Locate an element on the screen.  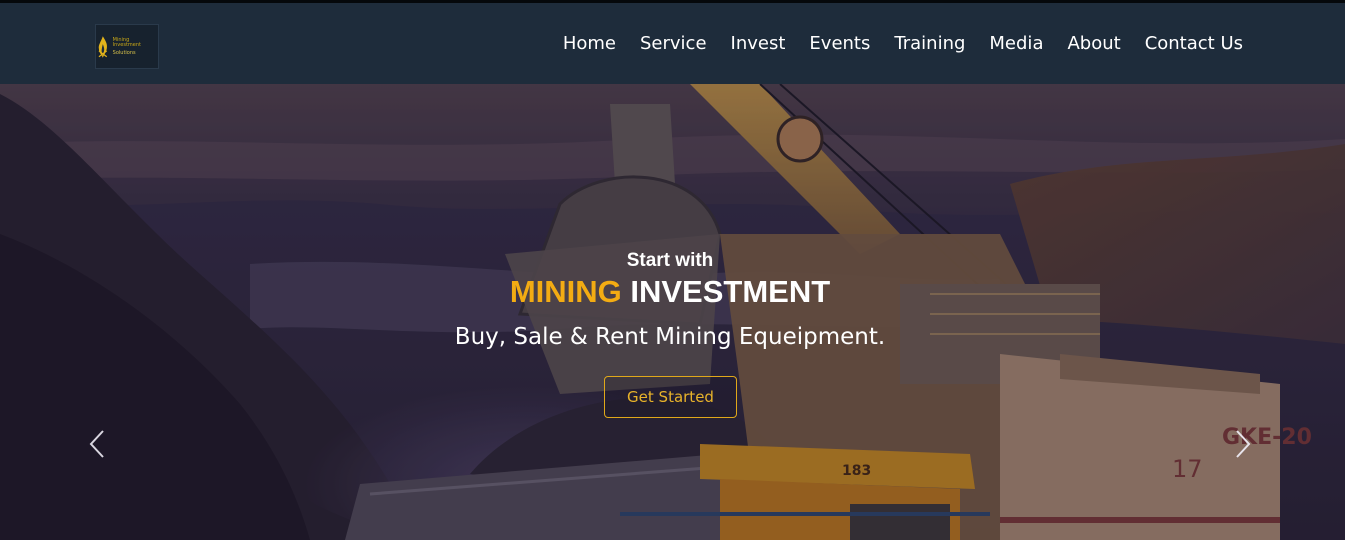
headline-accent: MINING is located at coordinates (565, 291).